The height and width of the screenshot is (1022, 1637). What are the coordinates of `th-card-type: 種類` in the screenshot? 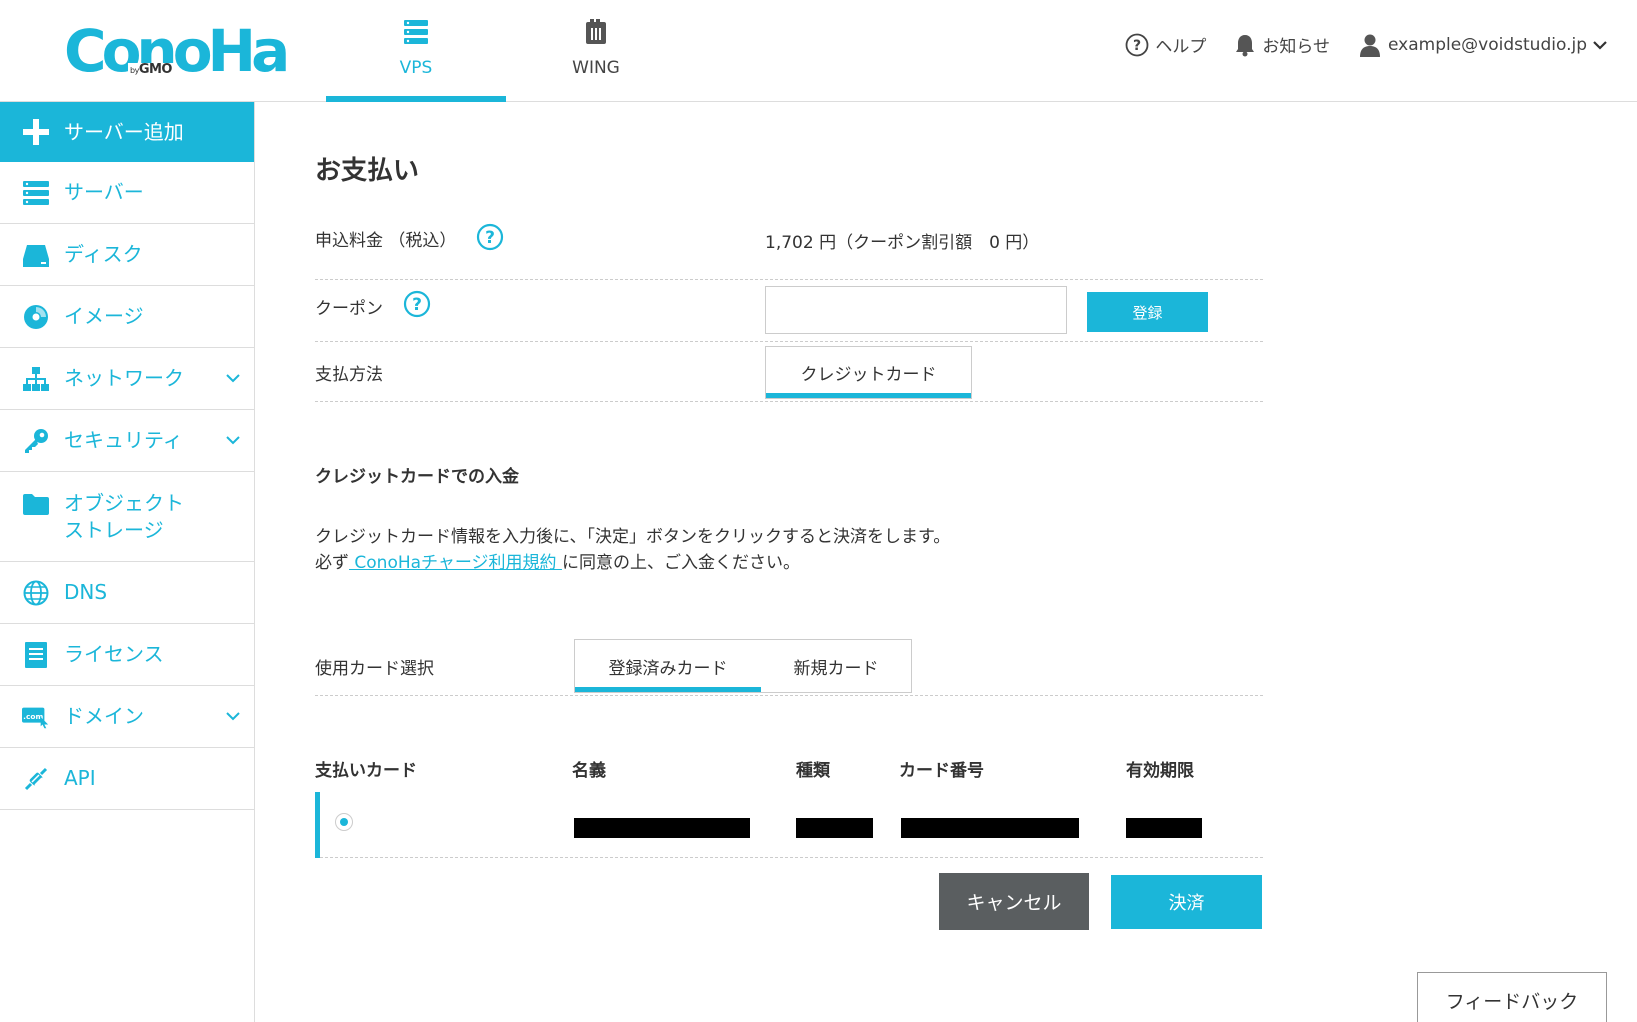 It's located at (813, 771).